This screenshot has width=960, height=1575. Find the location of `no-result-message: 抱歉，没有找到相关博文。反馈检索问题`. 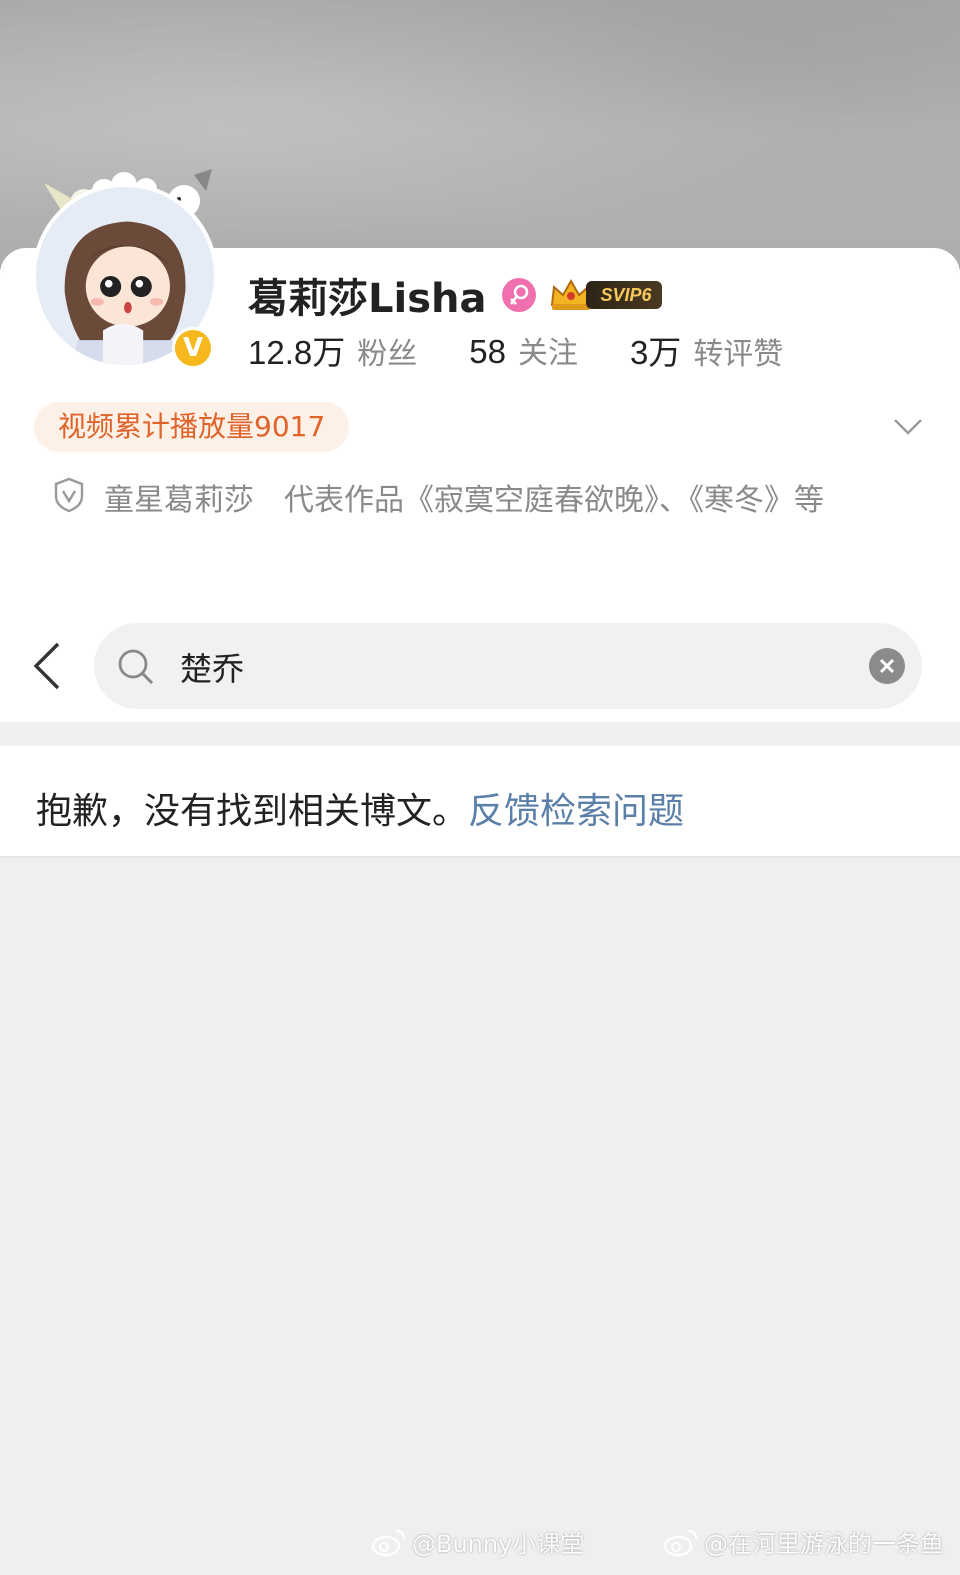

no-result-message: 抱歉，没有找到相关博文。反馈检索问题 is located at coordinates (360, 808).